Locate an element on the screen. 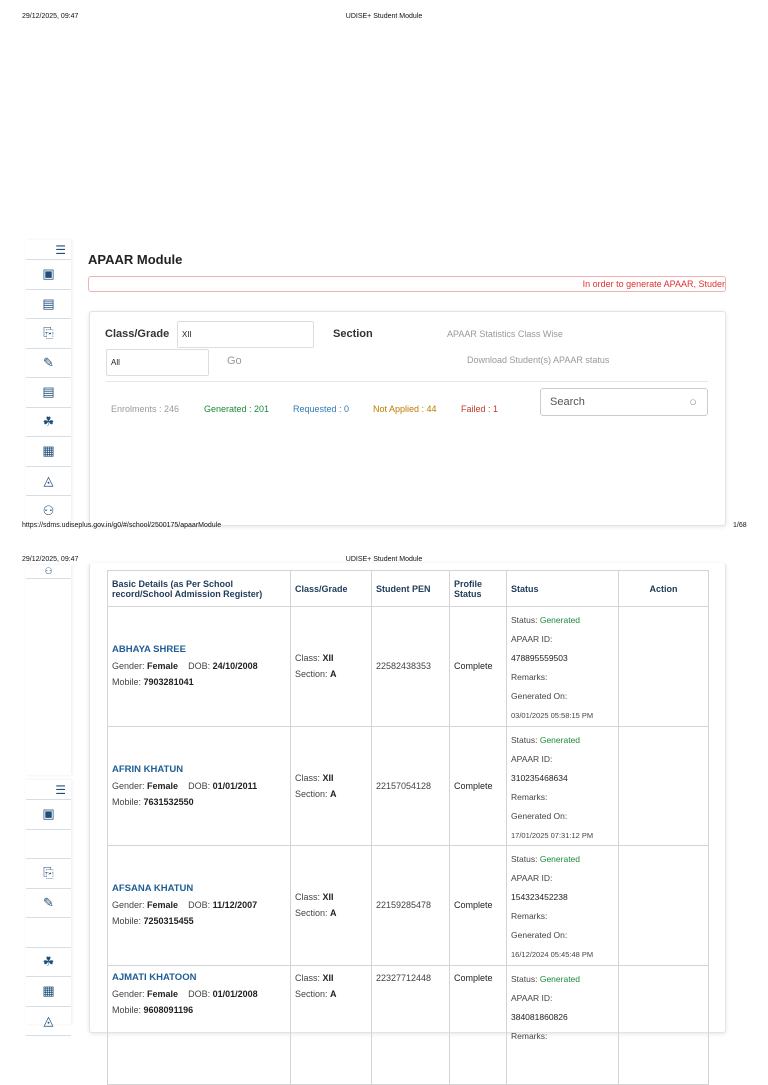  search-input: Search is located at coordinates (567, 402).